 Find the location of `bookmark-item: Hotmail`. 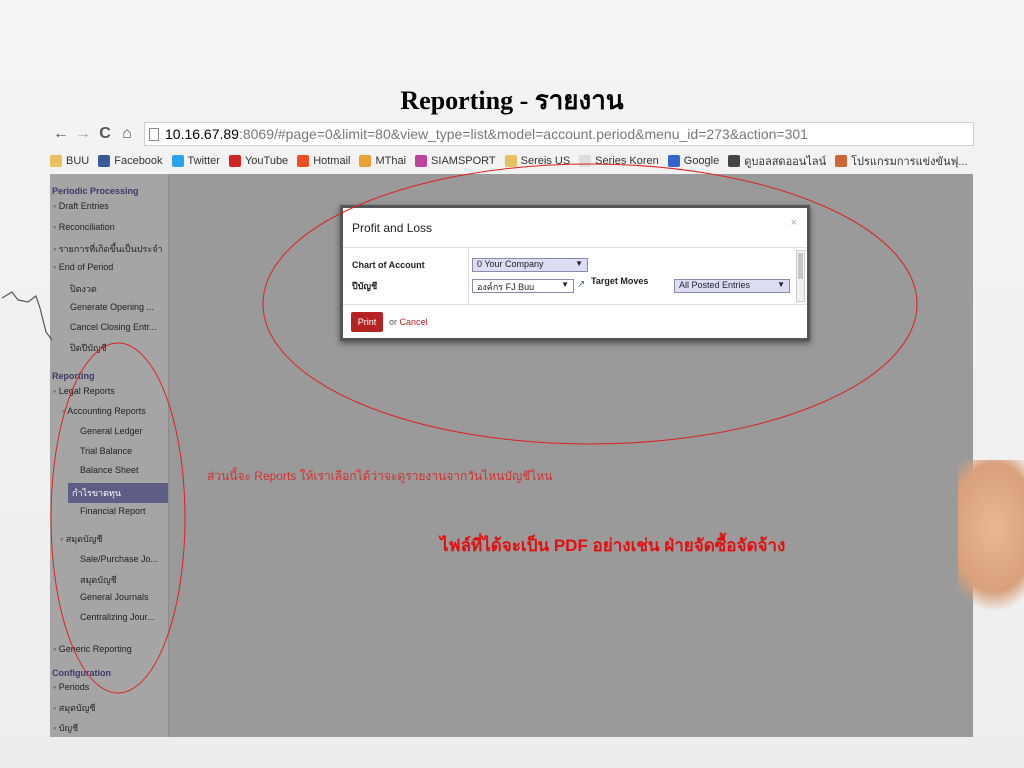

bookmark-item: Hotmail is located at coordinates (323, 161).